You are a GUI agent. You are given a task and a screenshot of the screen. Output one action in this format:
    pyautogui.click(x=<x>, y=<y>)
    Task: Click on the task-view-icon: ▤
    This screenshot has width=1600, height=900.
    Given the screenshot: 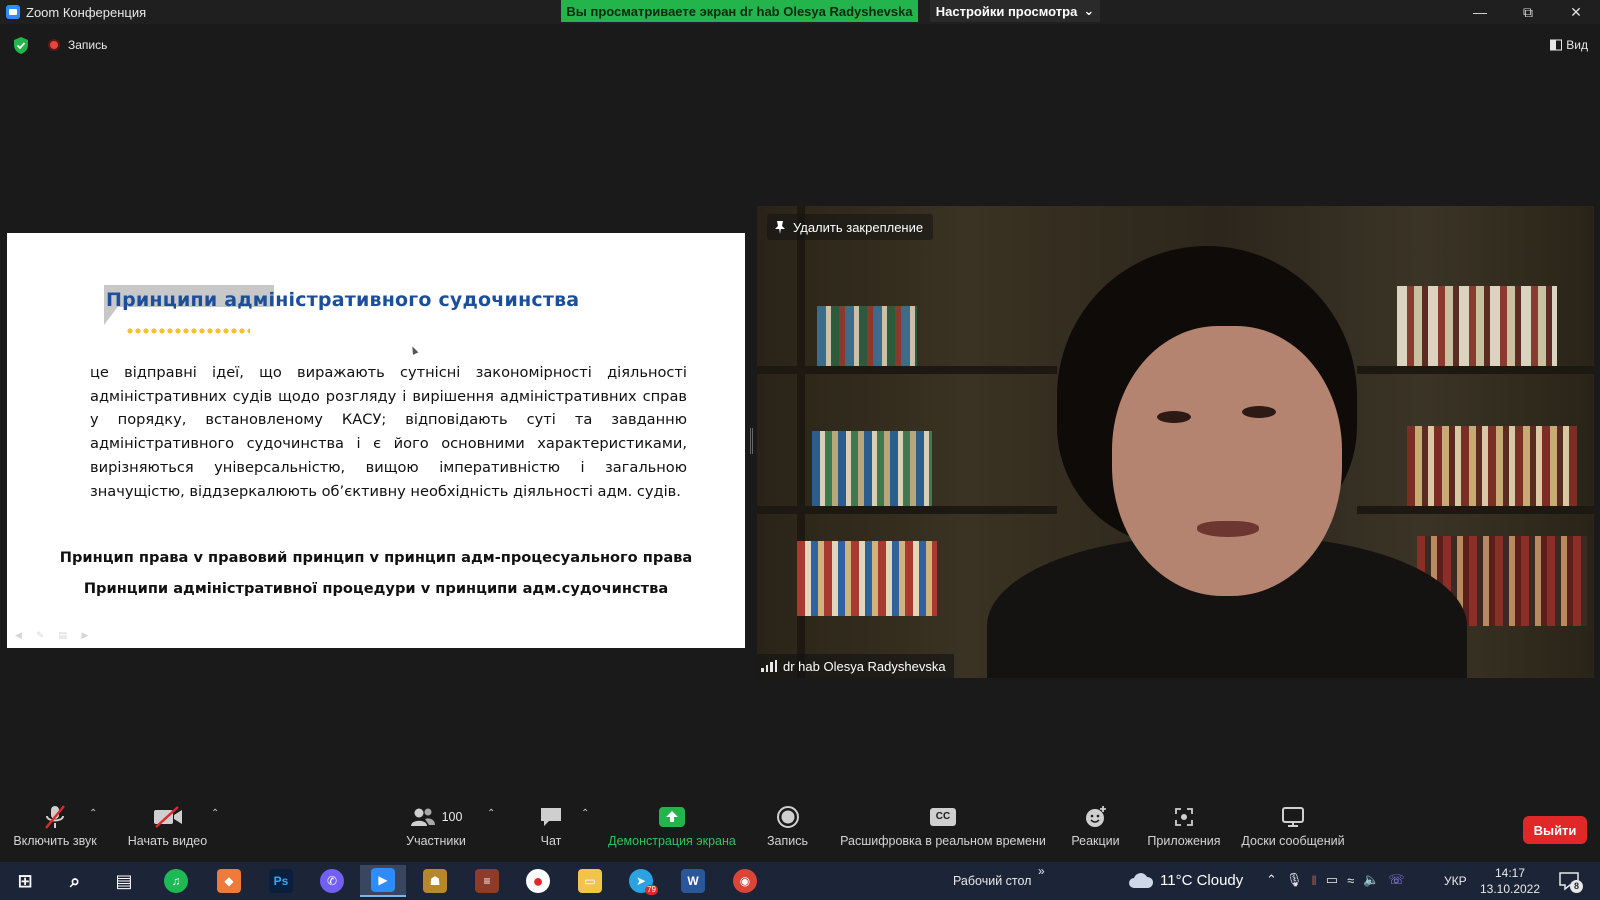 What is the action you would take?
    pyautogui.click(x=124, y=880)
    